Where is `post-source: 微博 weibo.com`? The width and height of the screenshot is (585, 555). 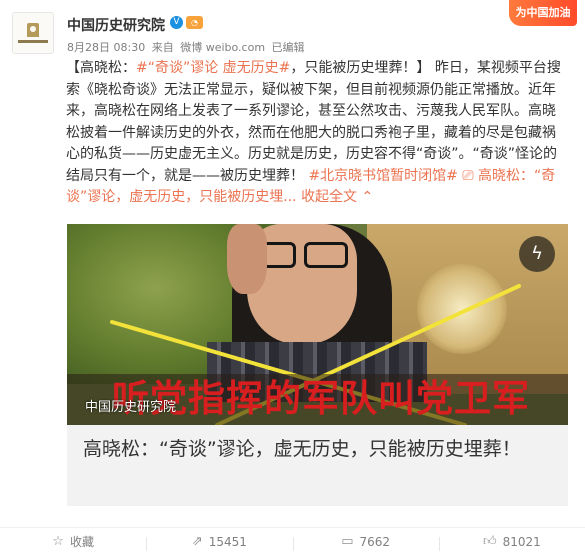 post-source: 微博 weibo.com is located at coordinates (222, 47).